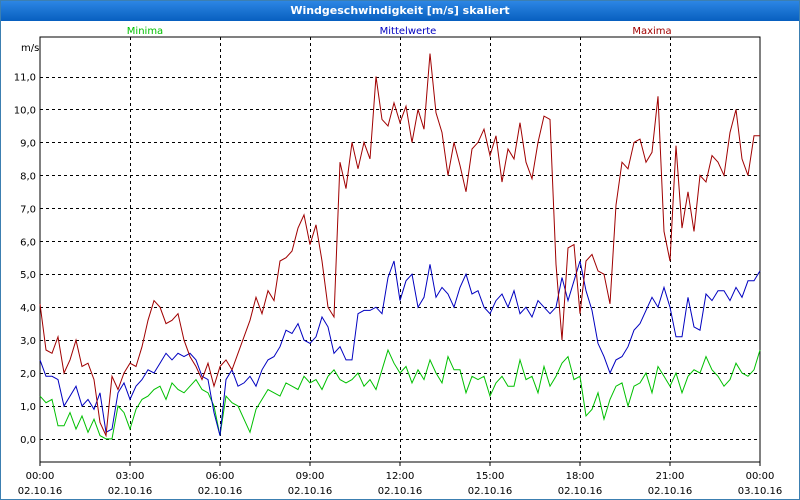 Image resolution: width=800 pixels, height=500 pixels. What do you see at coordinates (28, 209) in the screenshot?
I see `y-tick-label: 7,0` at bounding box center [28, 209].